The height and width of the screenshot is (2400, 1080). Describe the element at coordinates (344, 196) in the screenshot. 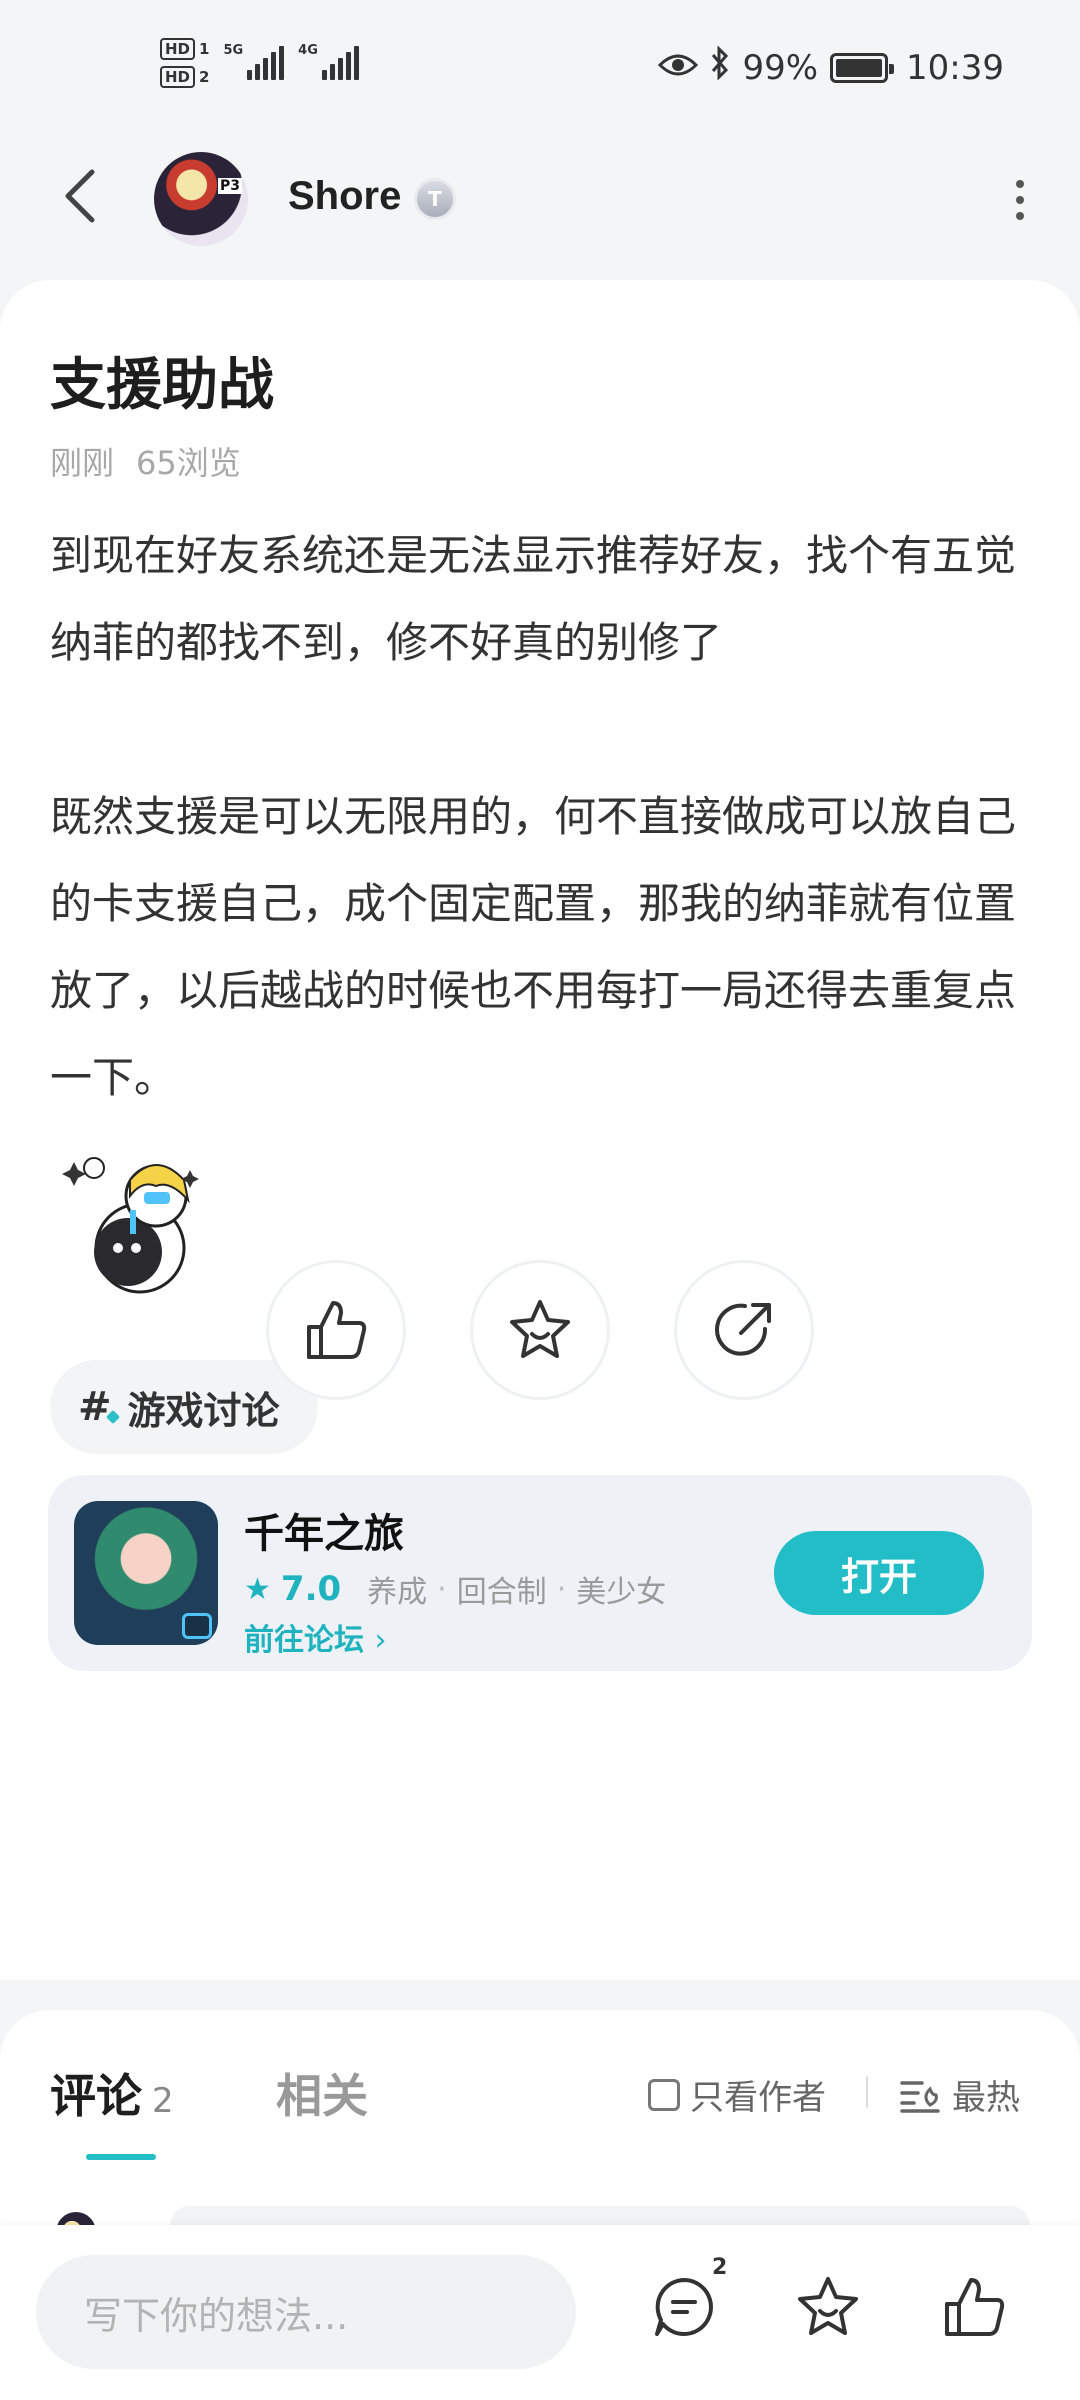

I see `author-name: Shore` at that location.